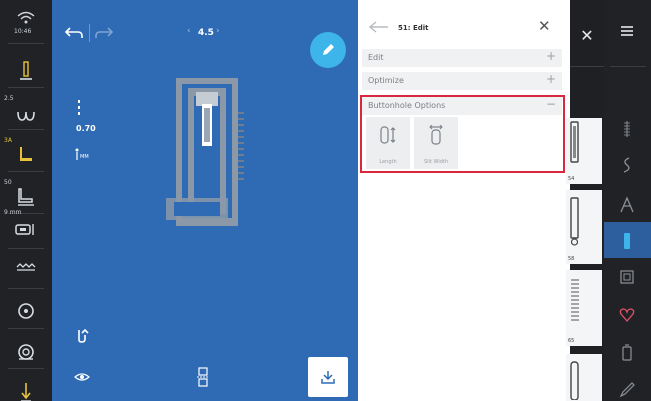  I want to click on stitch-card: 54, so click(584, 151).